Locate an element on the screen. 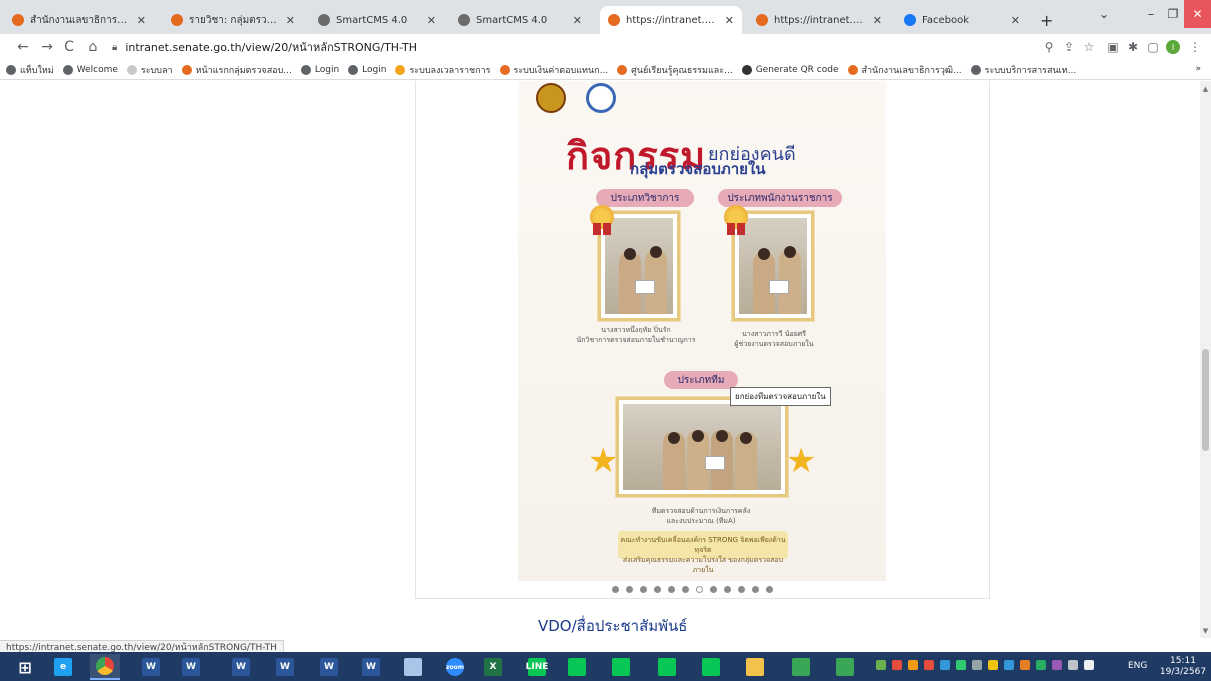 The image size is (1211, 681). taskbar-word-2: W is located at coordinates (191, 667).